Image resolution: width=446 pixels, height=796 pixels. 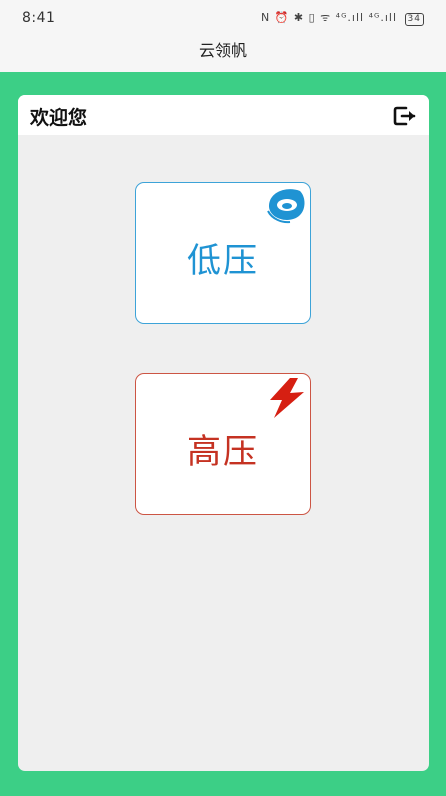 I want to click on status-time: 8:41, so click(x=39, y=18).